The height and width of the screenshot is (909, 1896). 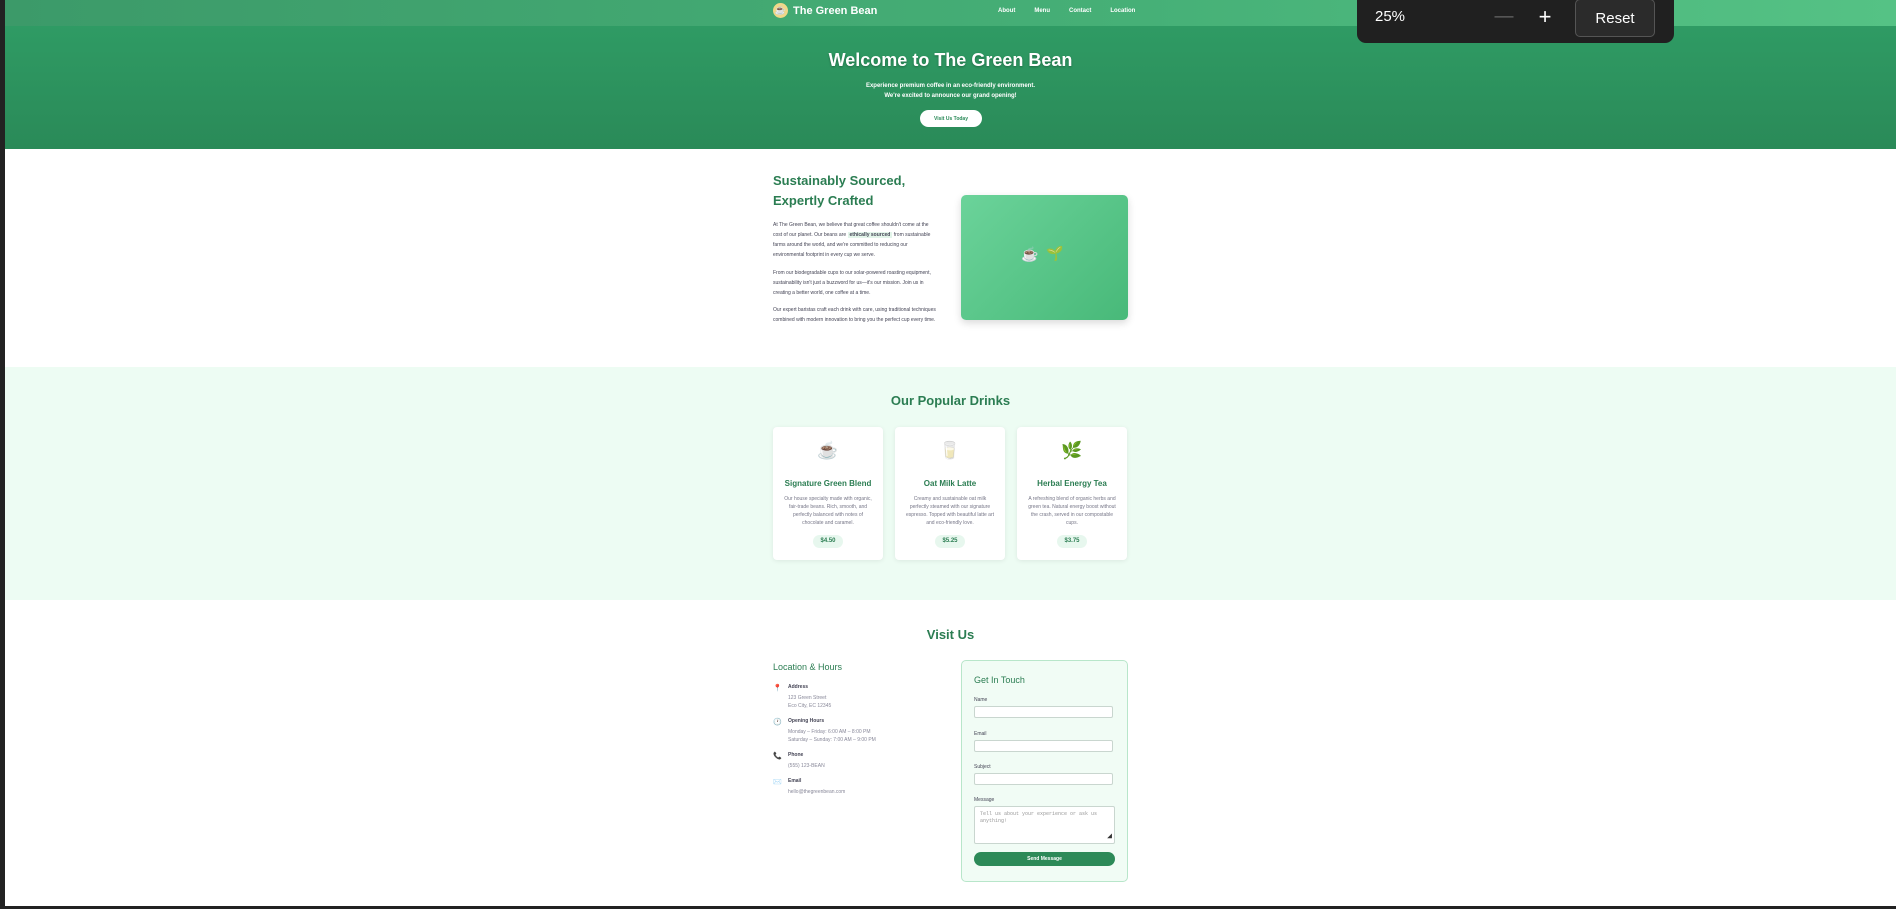 What do you see at coordinates (806, 721) in the screenshot?
I see `info-label: Opening Hours` at bounding box center [806, 721].